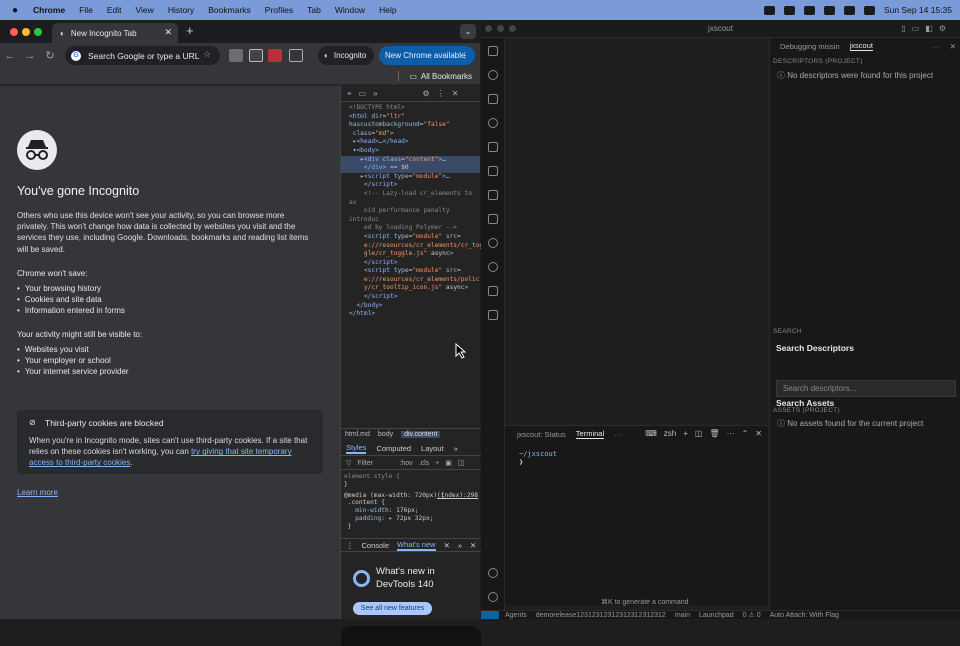 The width and height of the screenshot is (960, 646). What do you see at coordinates (473, 545) in the screenshot?
I see `close-drawer-icon: ✕` at bounding box center [473, 545].